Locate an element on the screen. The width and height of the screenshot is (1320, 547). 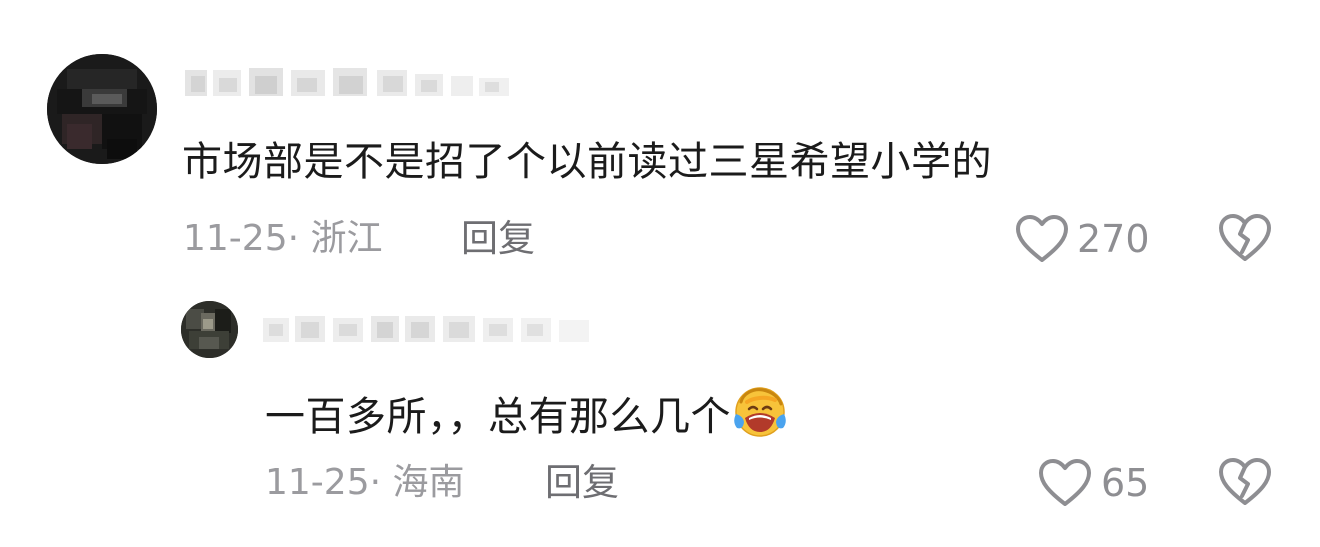
crying-laughing-emoji is located at coordinates (760, 412).